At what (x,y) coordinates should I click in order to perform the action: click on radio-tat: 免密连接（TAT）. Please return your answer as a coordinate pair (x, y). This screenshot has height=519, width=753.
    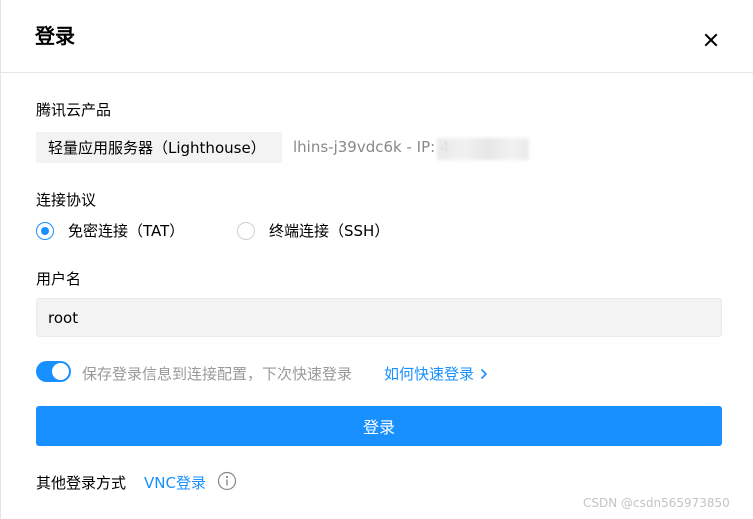
    Looking at the image, I should click on (110, 230).